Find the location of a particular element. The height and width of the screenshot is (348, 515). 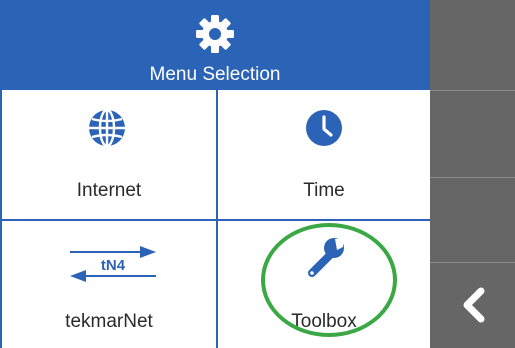

chevron-left-icon is located at coordinates (474, 305).